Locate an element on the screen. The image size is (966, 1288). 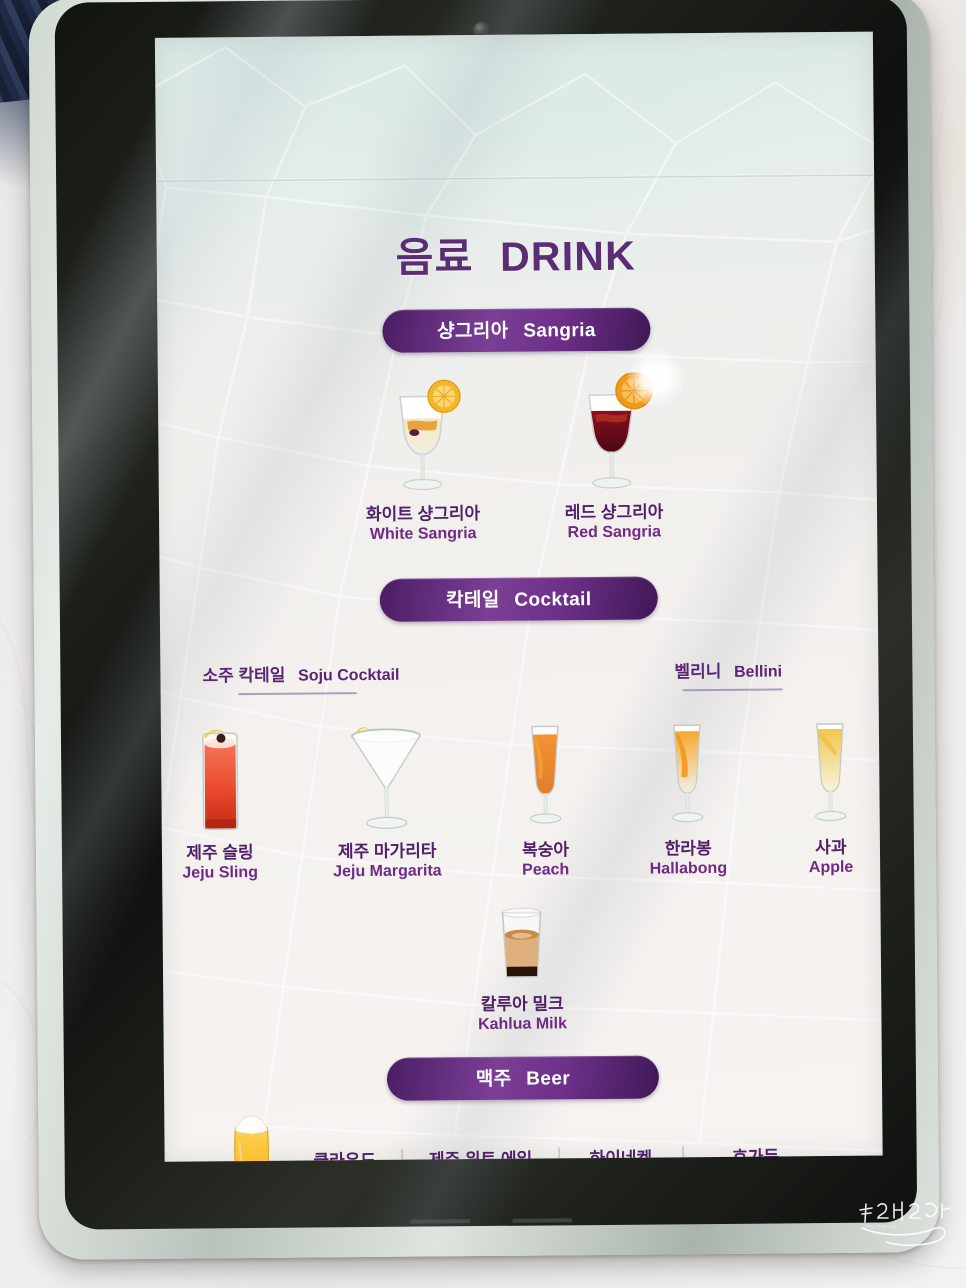
page-title: 음료 DRINK is located at coordinates (516, 253).